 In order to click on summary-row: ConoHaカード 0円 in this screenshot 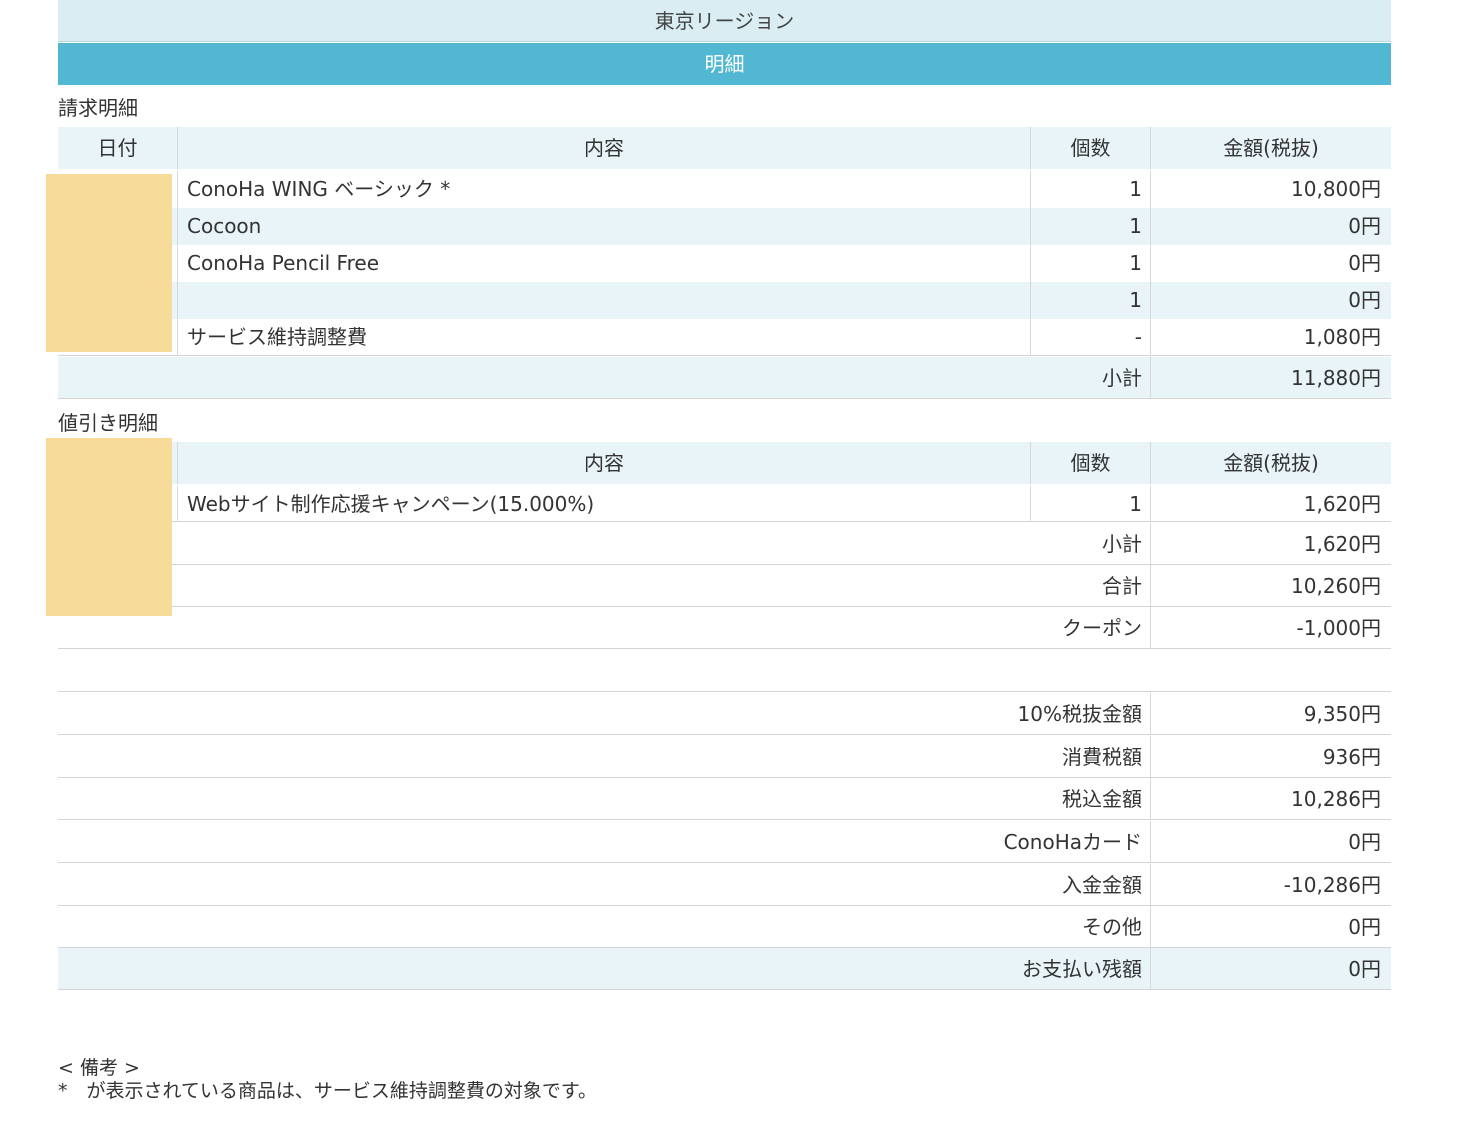, I will do `click(724, 842)`.